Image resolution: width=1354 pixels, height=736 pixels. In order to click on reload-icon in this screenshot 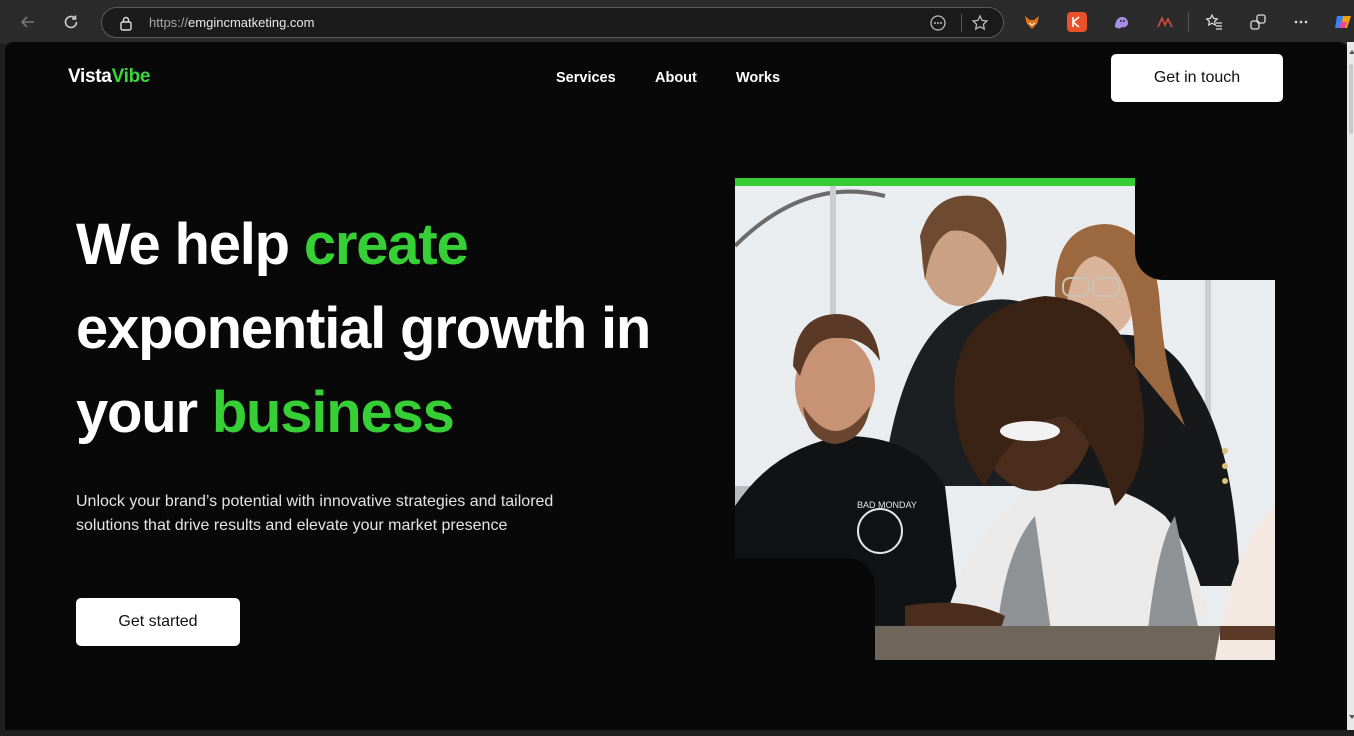, I will do `click(71, 22)`.